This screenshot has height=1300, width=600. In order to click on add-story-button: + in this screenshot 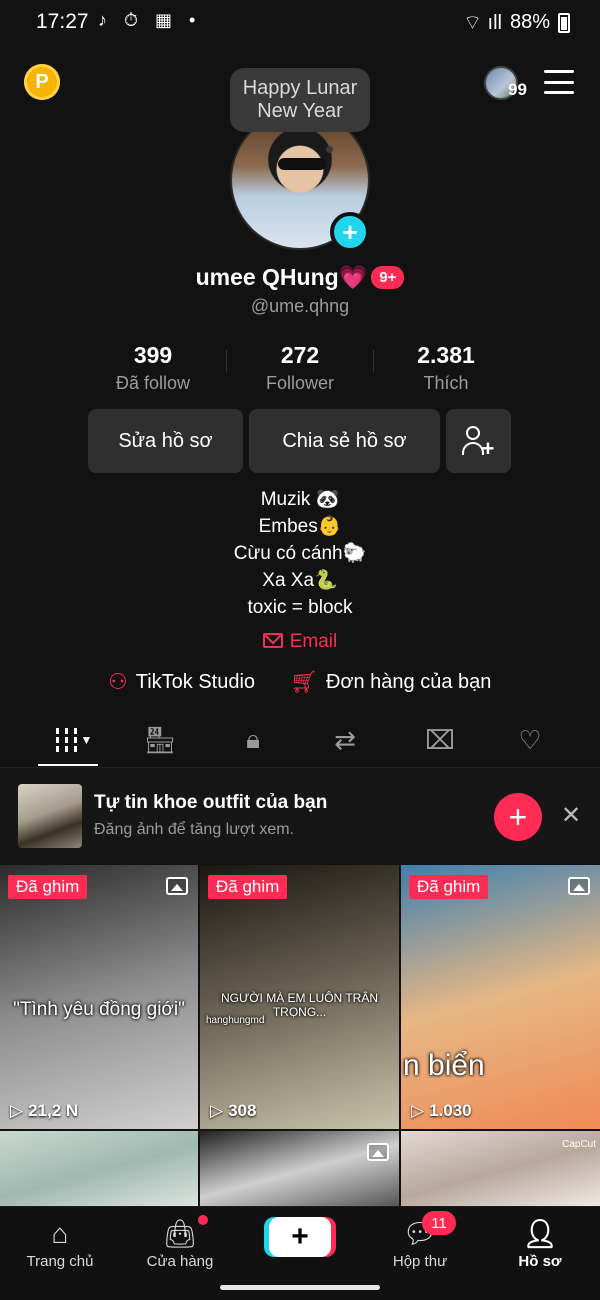, I will do `click(350, 232)`.